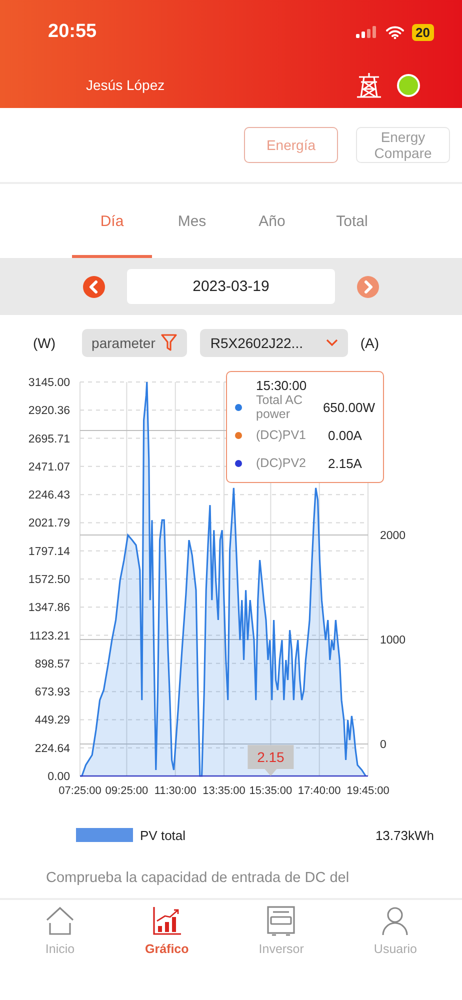  What do you see at coordinates (404, 835) in the screenshot?
I see `energy-total: 13.73kWh` at bounding box center [404, 835].